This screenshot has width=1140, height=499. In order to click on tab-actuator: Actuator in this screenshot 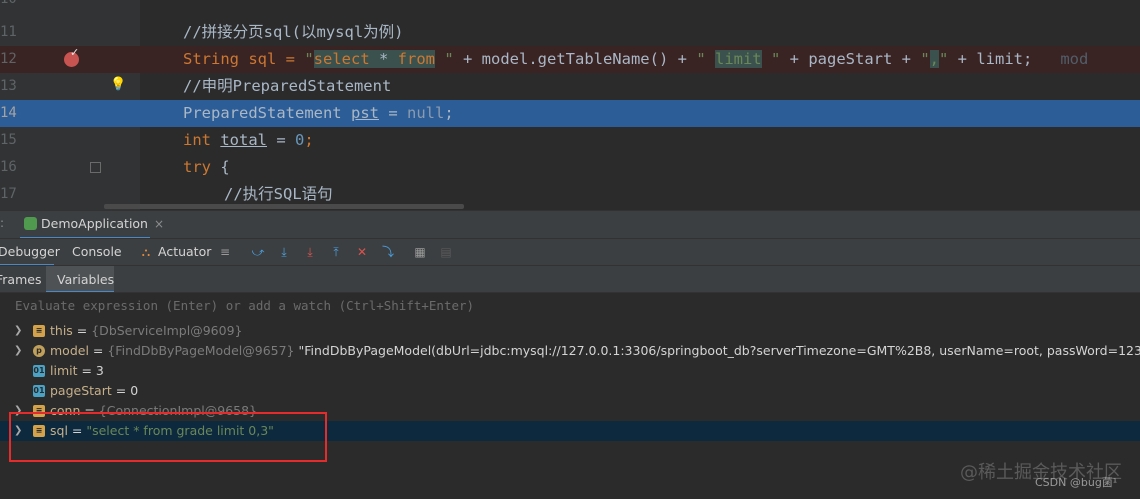, I will do `click(184, 251)`.